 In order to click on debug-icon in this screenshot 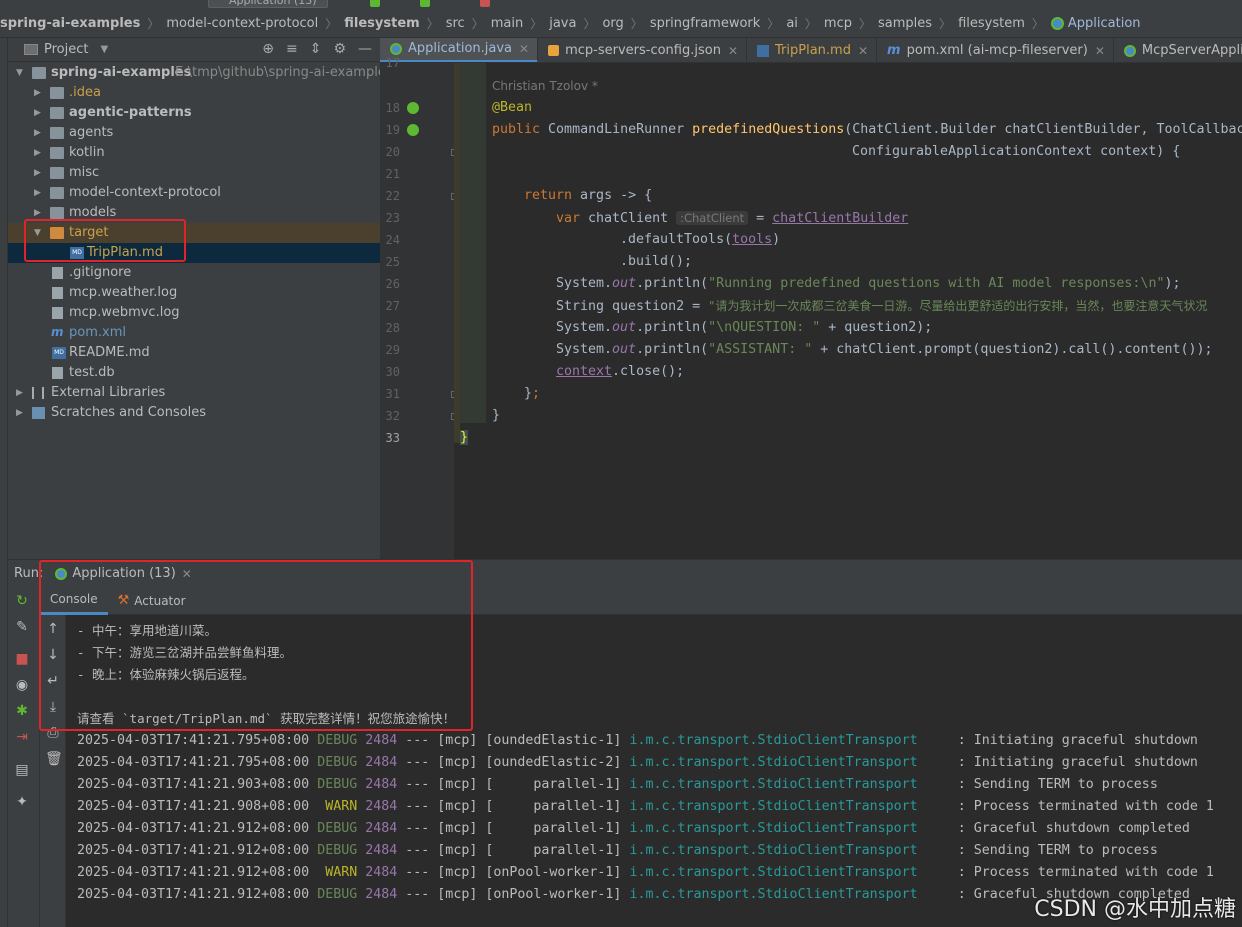, I will do `click(425, 3)`.